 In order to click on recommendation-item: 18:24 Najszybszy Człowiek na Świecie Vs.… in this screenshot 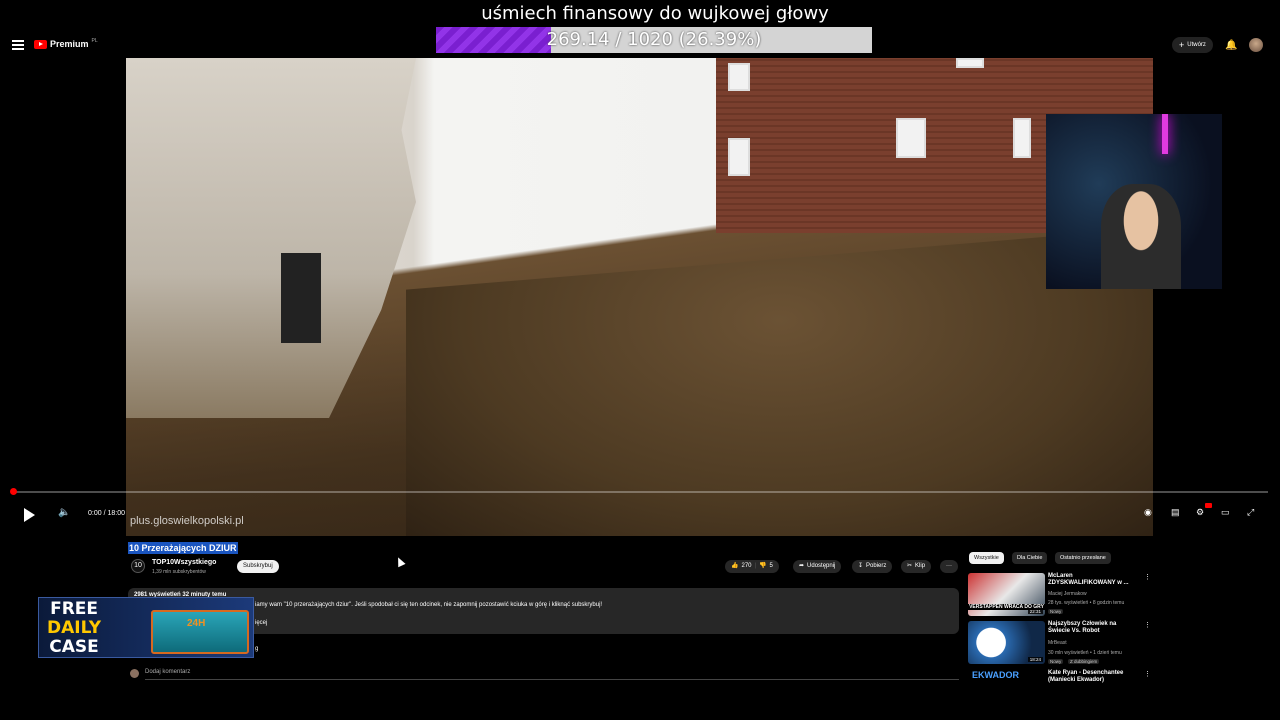, I will do `click(1059, 643)`.